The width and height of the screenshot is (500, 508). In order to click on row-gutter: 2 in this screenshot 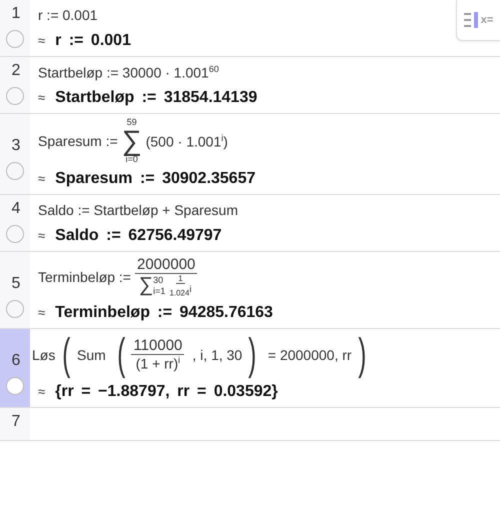, I will do `click(15, 85)`.